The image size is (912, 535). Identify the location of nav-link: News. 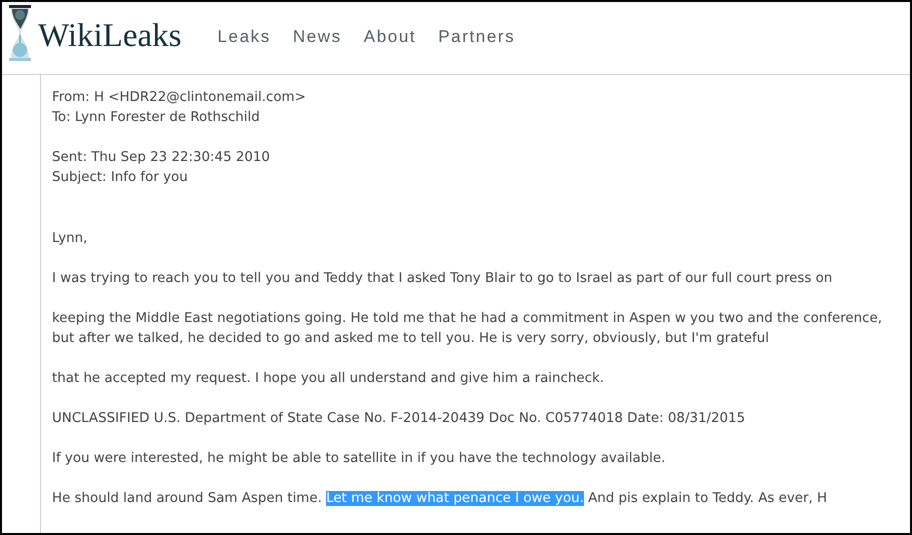
(317, 37).